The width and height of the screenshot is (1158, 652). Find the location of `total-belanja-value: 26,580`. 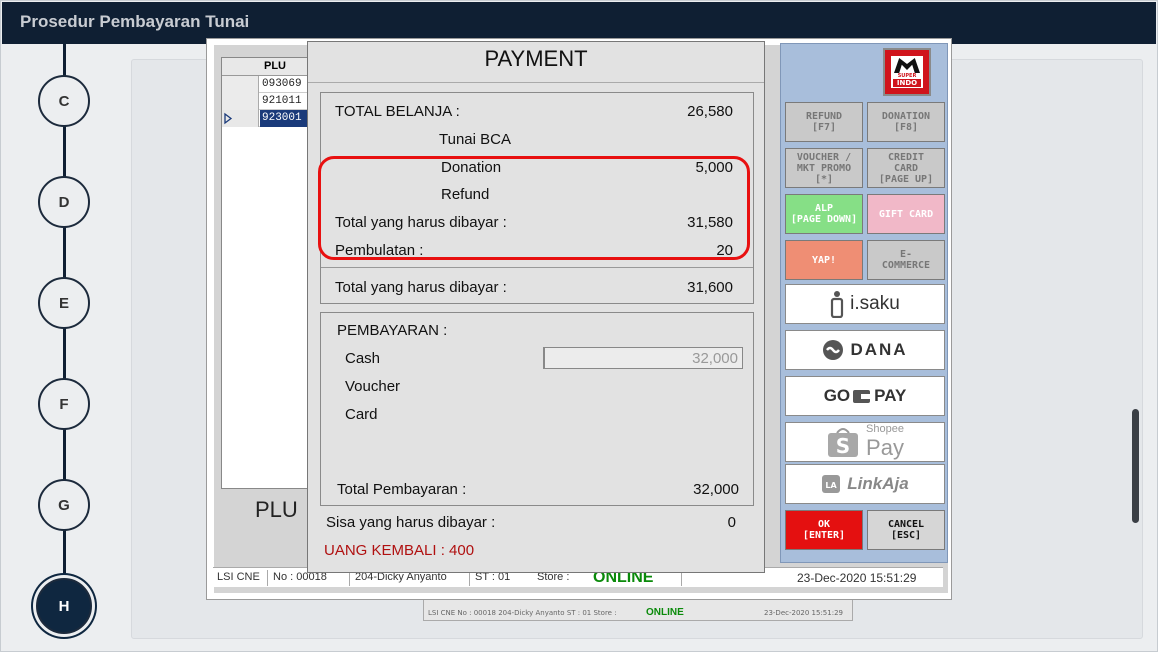

total-belanja-value: 26,580 is located at coordinates (710, 111).